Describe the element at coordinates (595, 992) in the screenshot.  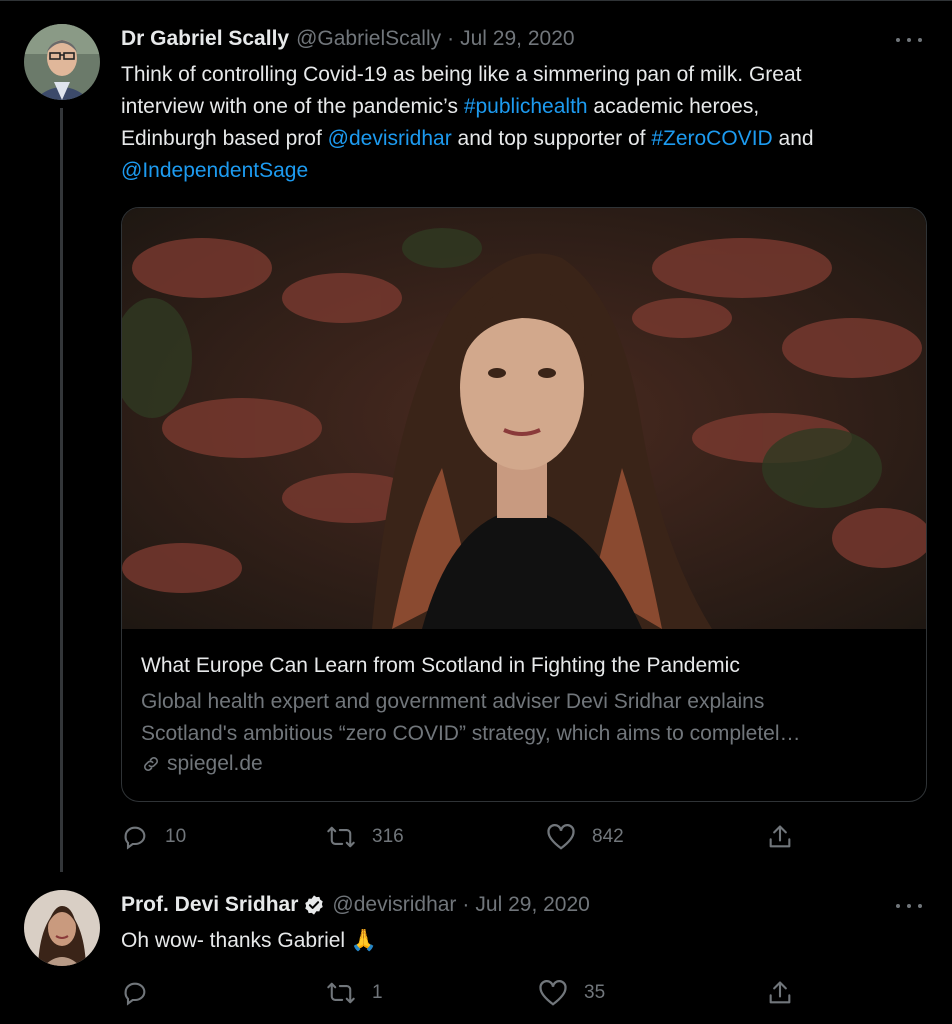
I see `like-count: 35` at that location.